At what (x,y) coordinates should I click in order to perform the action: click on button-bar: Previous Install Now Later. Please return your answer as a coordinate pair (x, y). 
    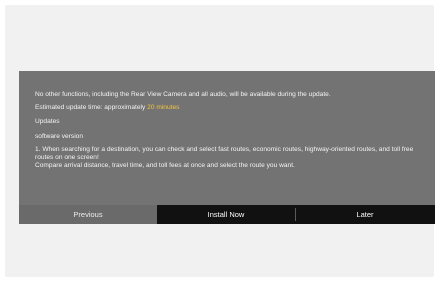
    Looking at the image, I should click on (227, 214).